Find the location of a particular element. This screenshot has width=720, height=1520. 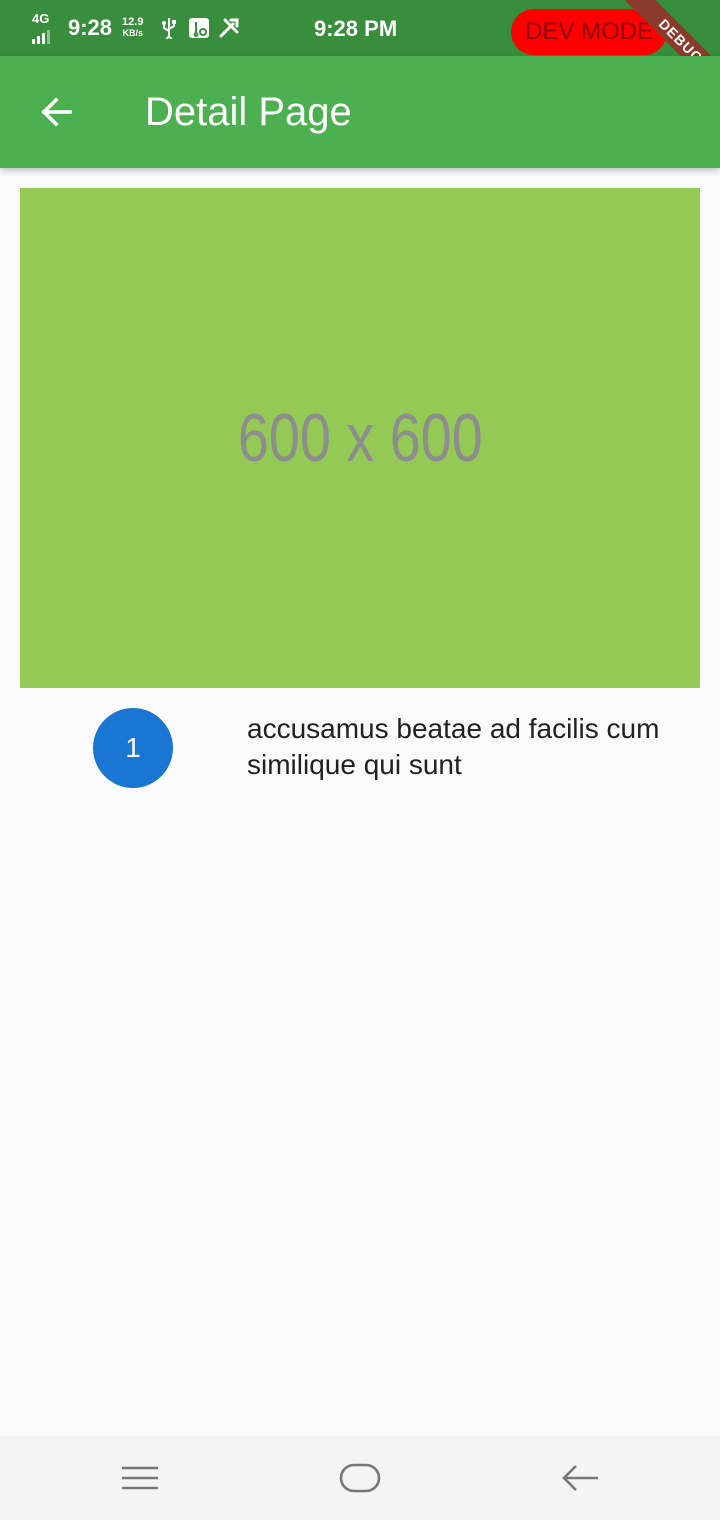

back-icon is located at coordinates (580, 1478).